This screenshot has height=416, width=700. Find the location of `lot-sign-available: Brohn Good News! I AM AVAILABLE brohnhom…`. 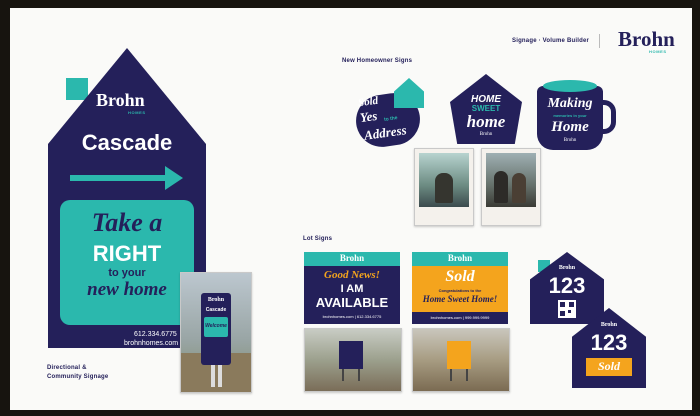

lot-sign-available: Brohn Good News! I AM AVAILABLE brohnhom… is located at coordinates (352, 288).